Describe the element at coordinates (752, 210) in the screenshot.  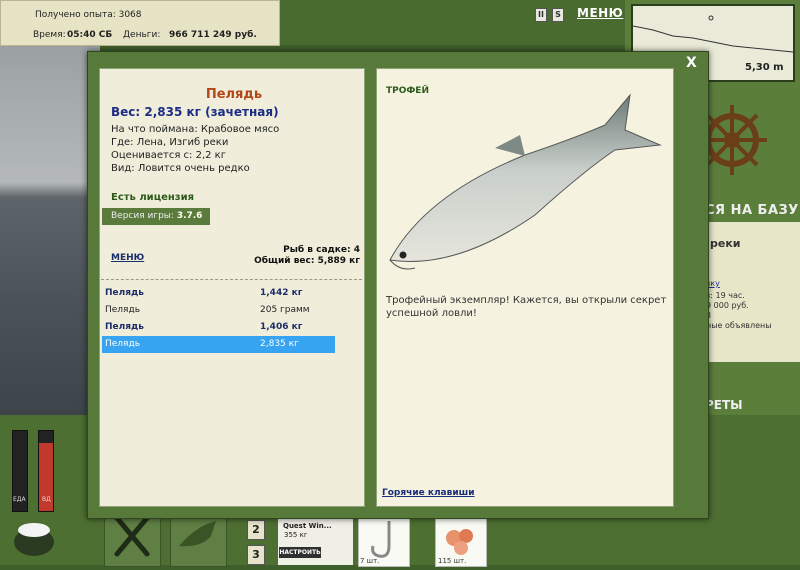
I see `return-to-base-button: СЯ НА БАЗУ` at that location.